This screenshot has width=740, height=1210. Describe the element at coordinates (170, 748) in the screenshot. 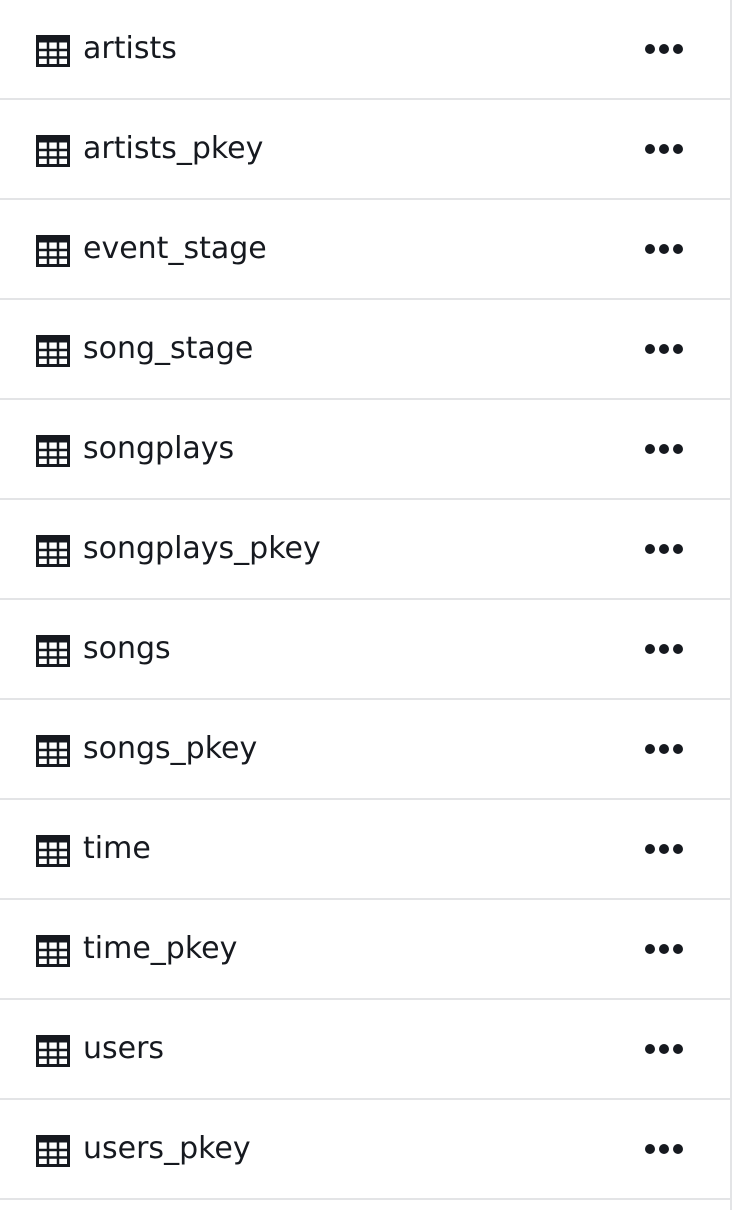

I see `table-name: songs_pkey` at that location.